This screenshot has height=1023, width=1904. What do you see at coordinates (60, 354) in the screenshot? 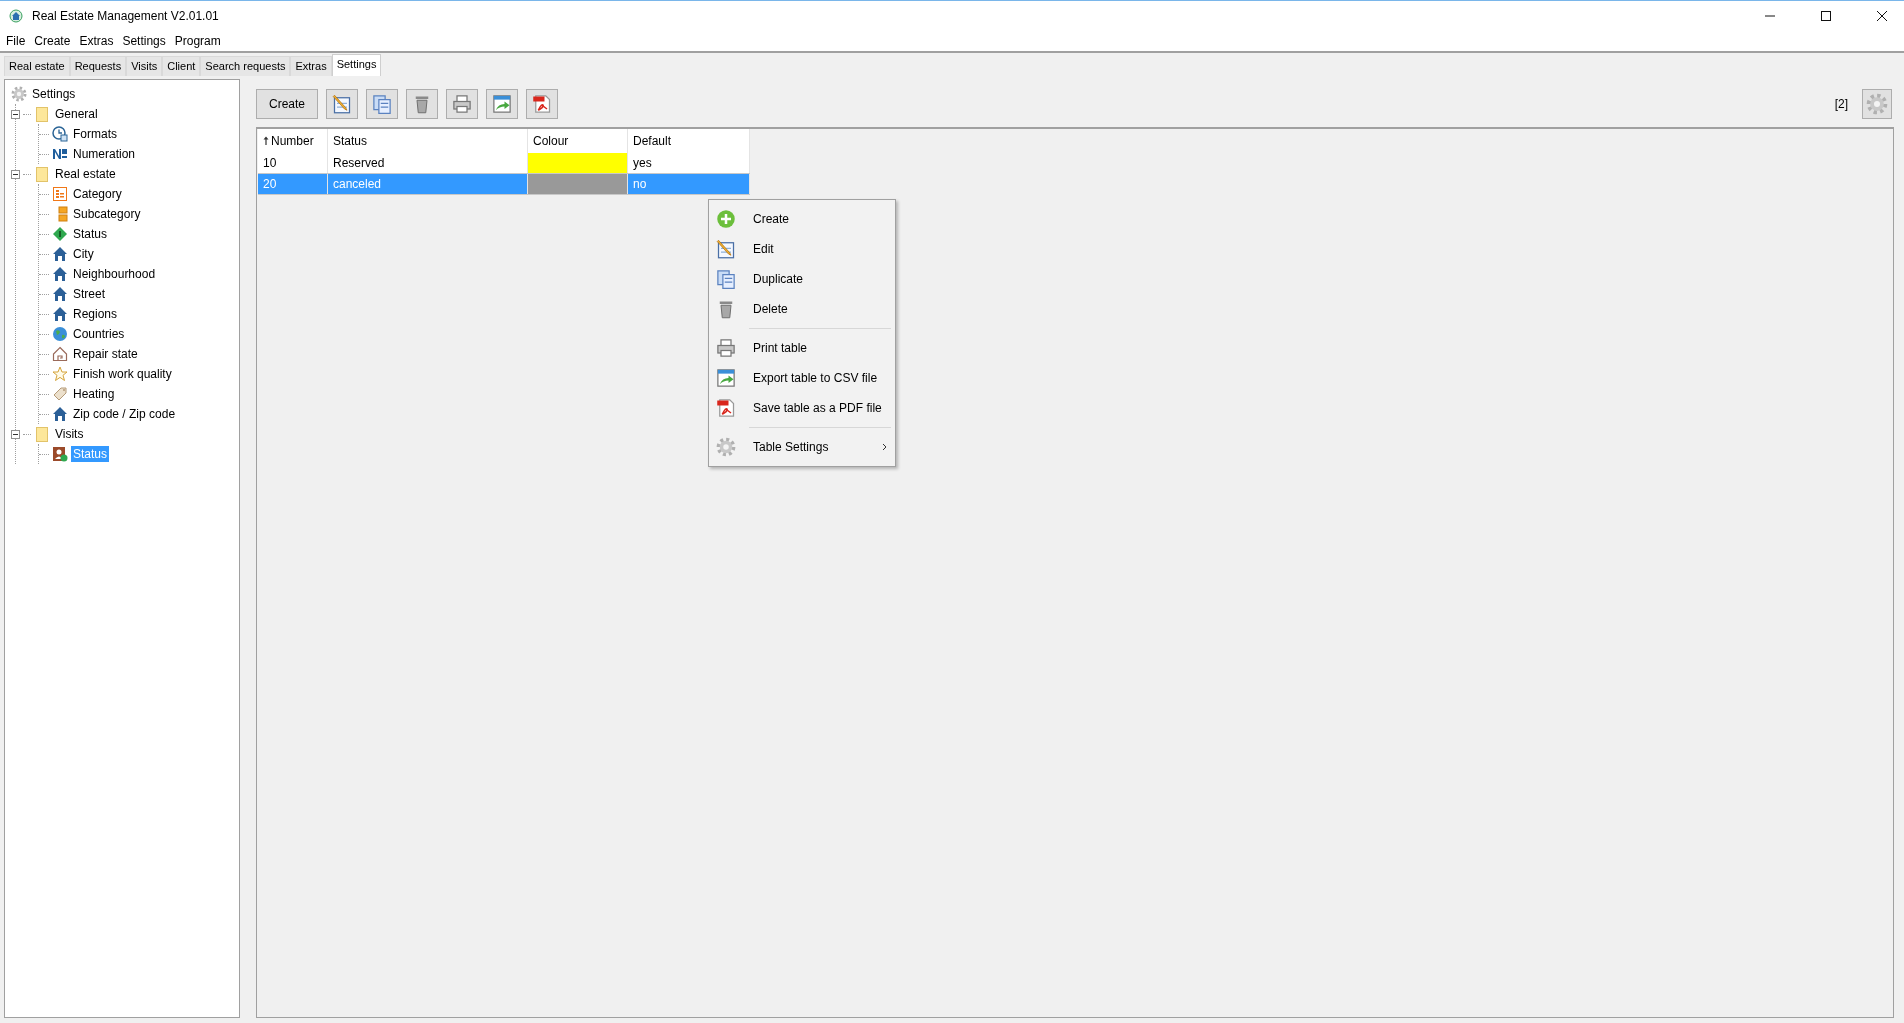
I see `house-outline-icon` at bounding box center [60, 354].